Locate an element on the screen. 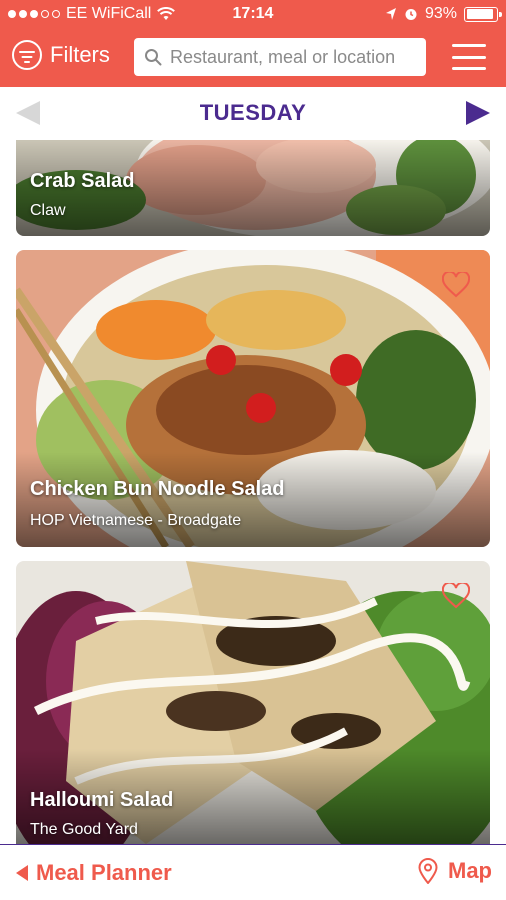 The image size is (506, 900). back-triangle-icon is located at coordinates (22, 873).